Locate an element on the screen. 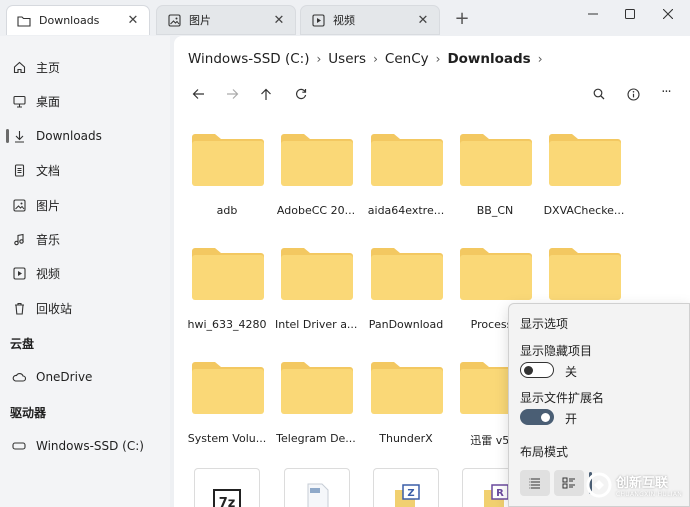 Image resolution: width=690 pixels, height=507 pixels. more-options-button: ··· is located at coordinates (666, 92).